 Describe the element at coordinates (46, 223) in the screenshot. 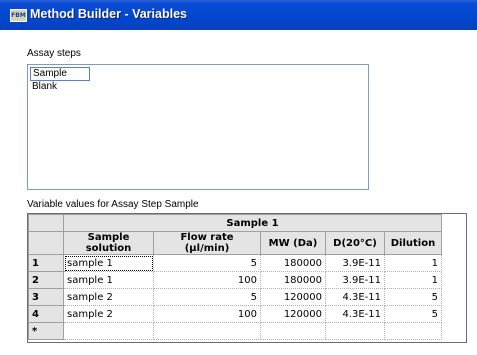

I see `corner-header` at that location.